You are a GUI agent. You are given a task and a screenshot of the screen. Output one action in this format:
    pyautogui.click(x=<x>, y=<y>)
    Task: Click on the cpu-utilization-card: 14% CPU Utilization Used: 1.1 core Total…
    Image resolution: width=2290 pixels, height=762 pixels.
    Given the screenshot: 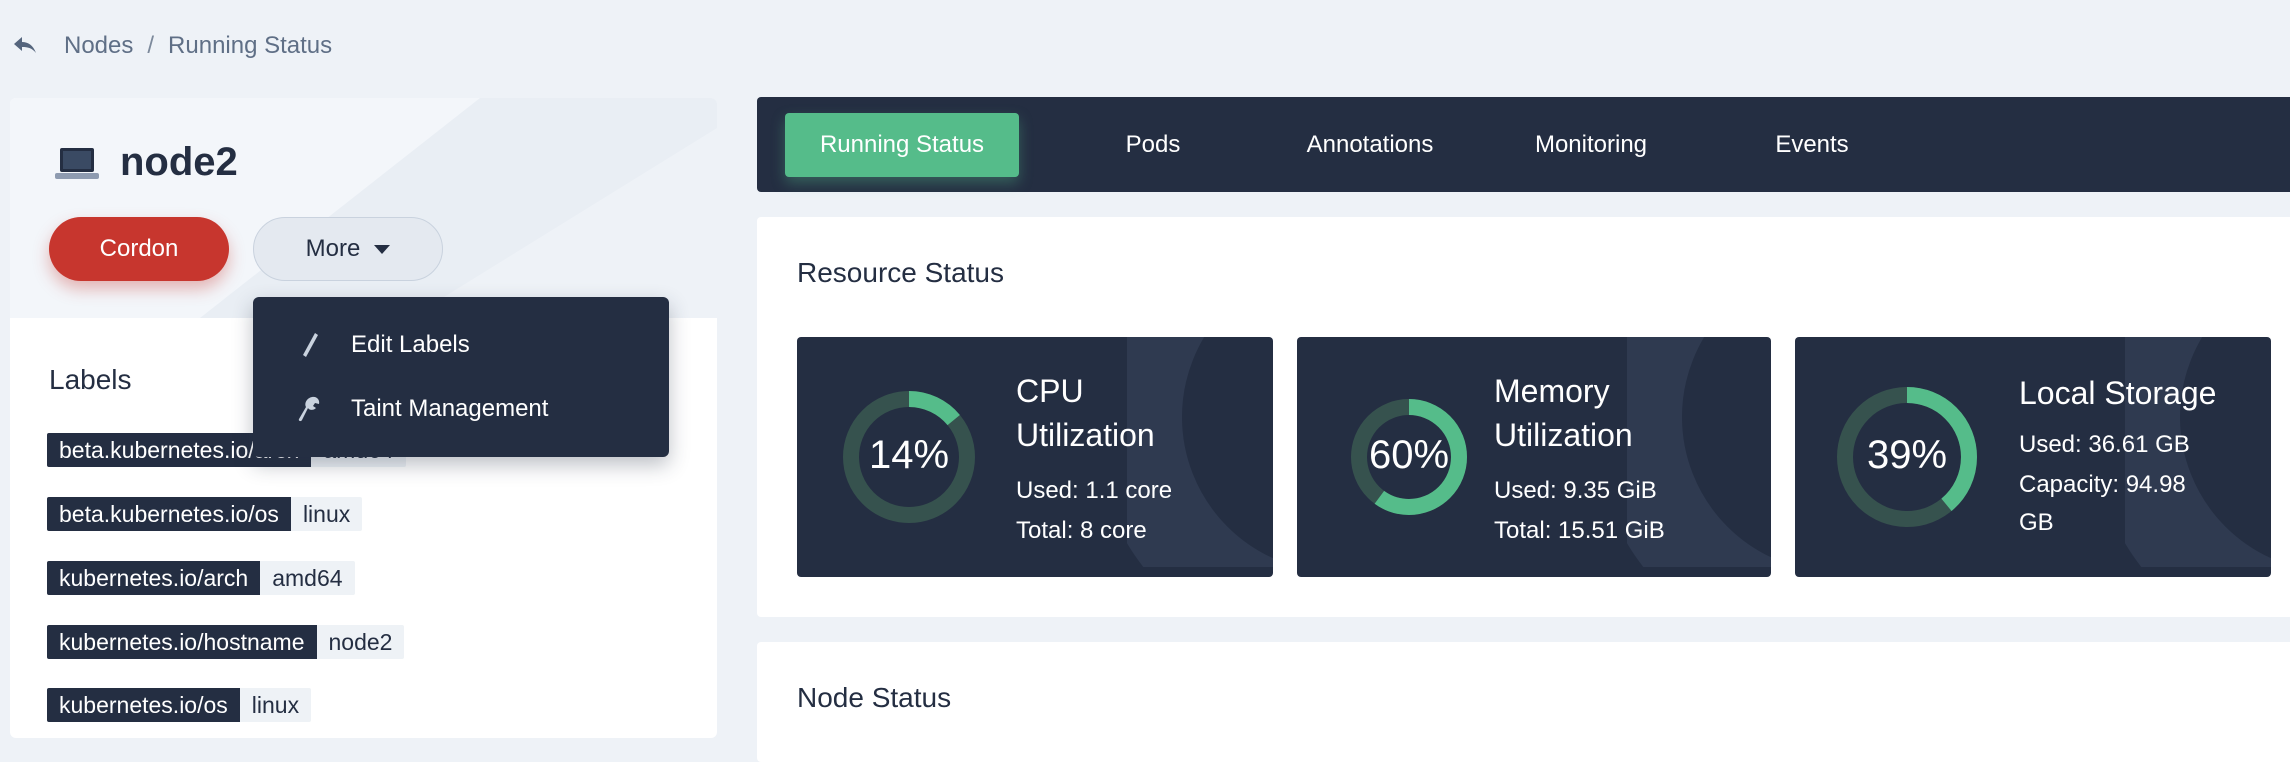 What is the action you would take?
    pyautogui.click(x=1035, y=457)
    